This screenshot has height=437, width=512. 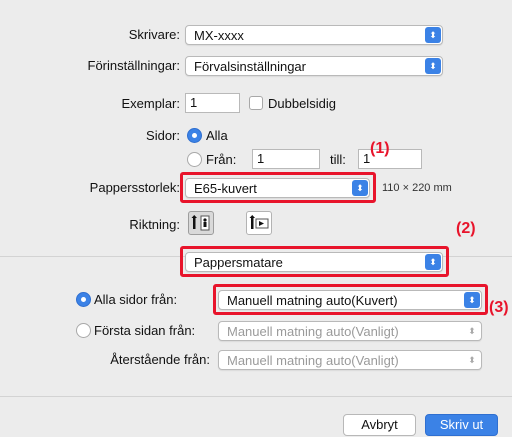 What do you see at coordinates (417, 188) in the screenshot?
I see `paper-dimensions: 110 × 220 mm` at bounding box center [417, 188].